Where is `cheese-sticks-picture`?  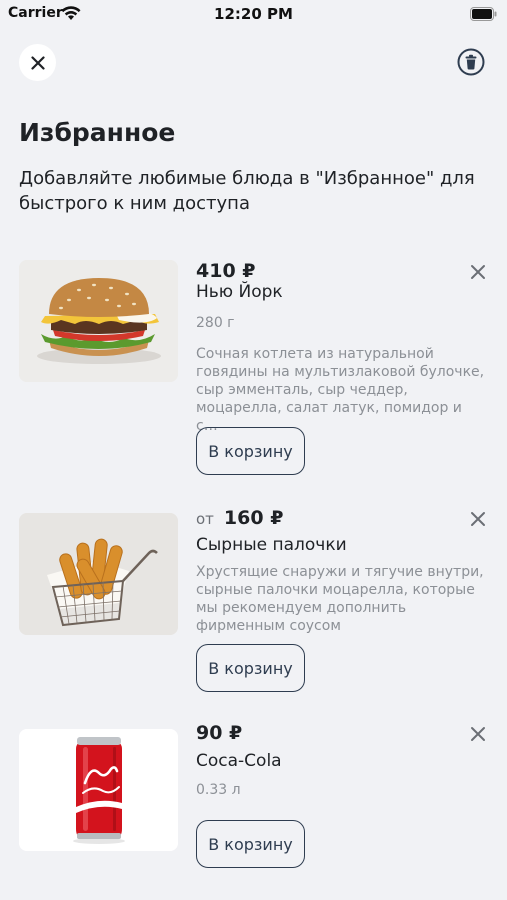
cheese-sticks-picture is located at coordinates (98, 574).